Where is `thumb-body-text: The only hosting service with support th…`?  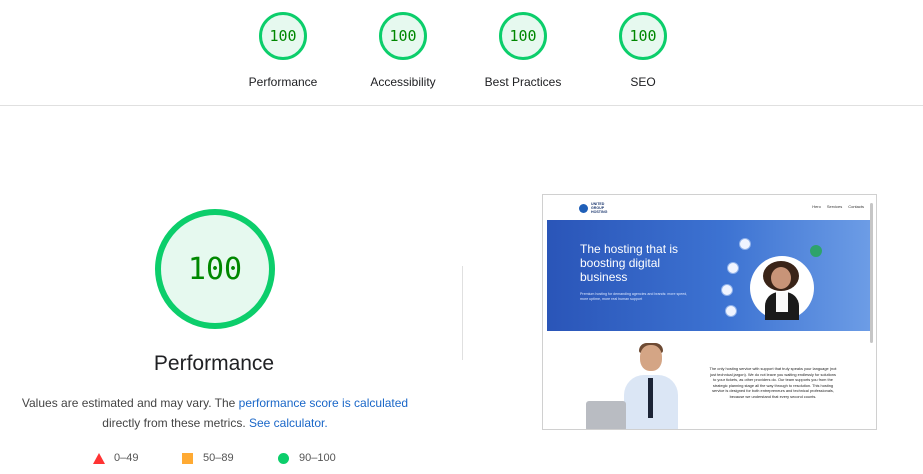
thumb-body-text: The only hosting service with support th… is located at coordinates (773, 382).